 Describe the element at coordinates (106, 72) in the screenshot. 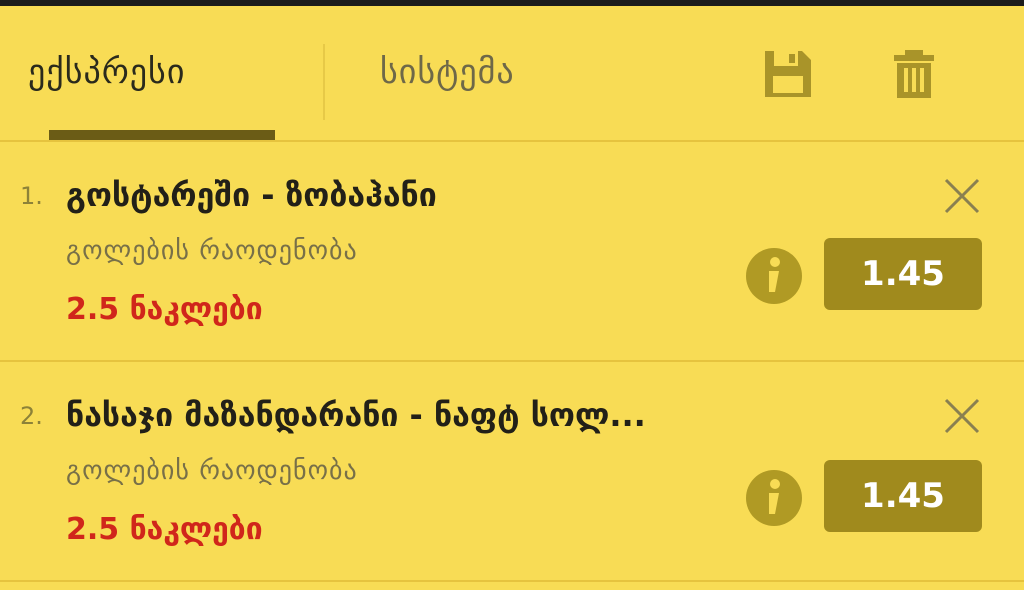

I see `tab-express: ექსპრესი` at that location.